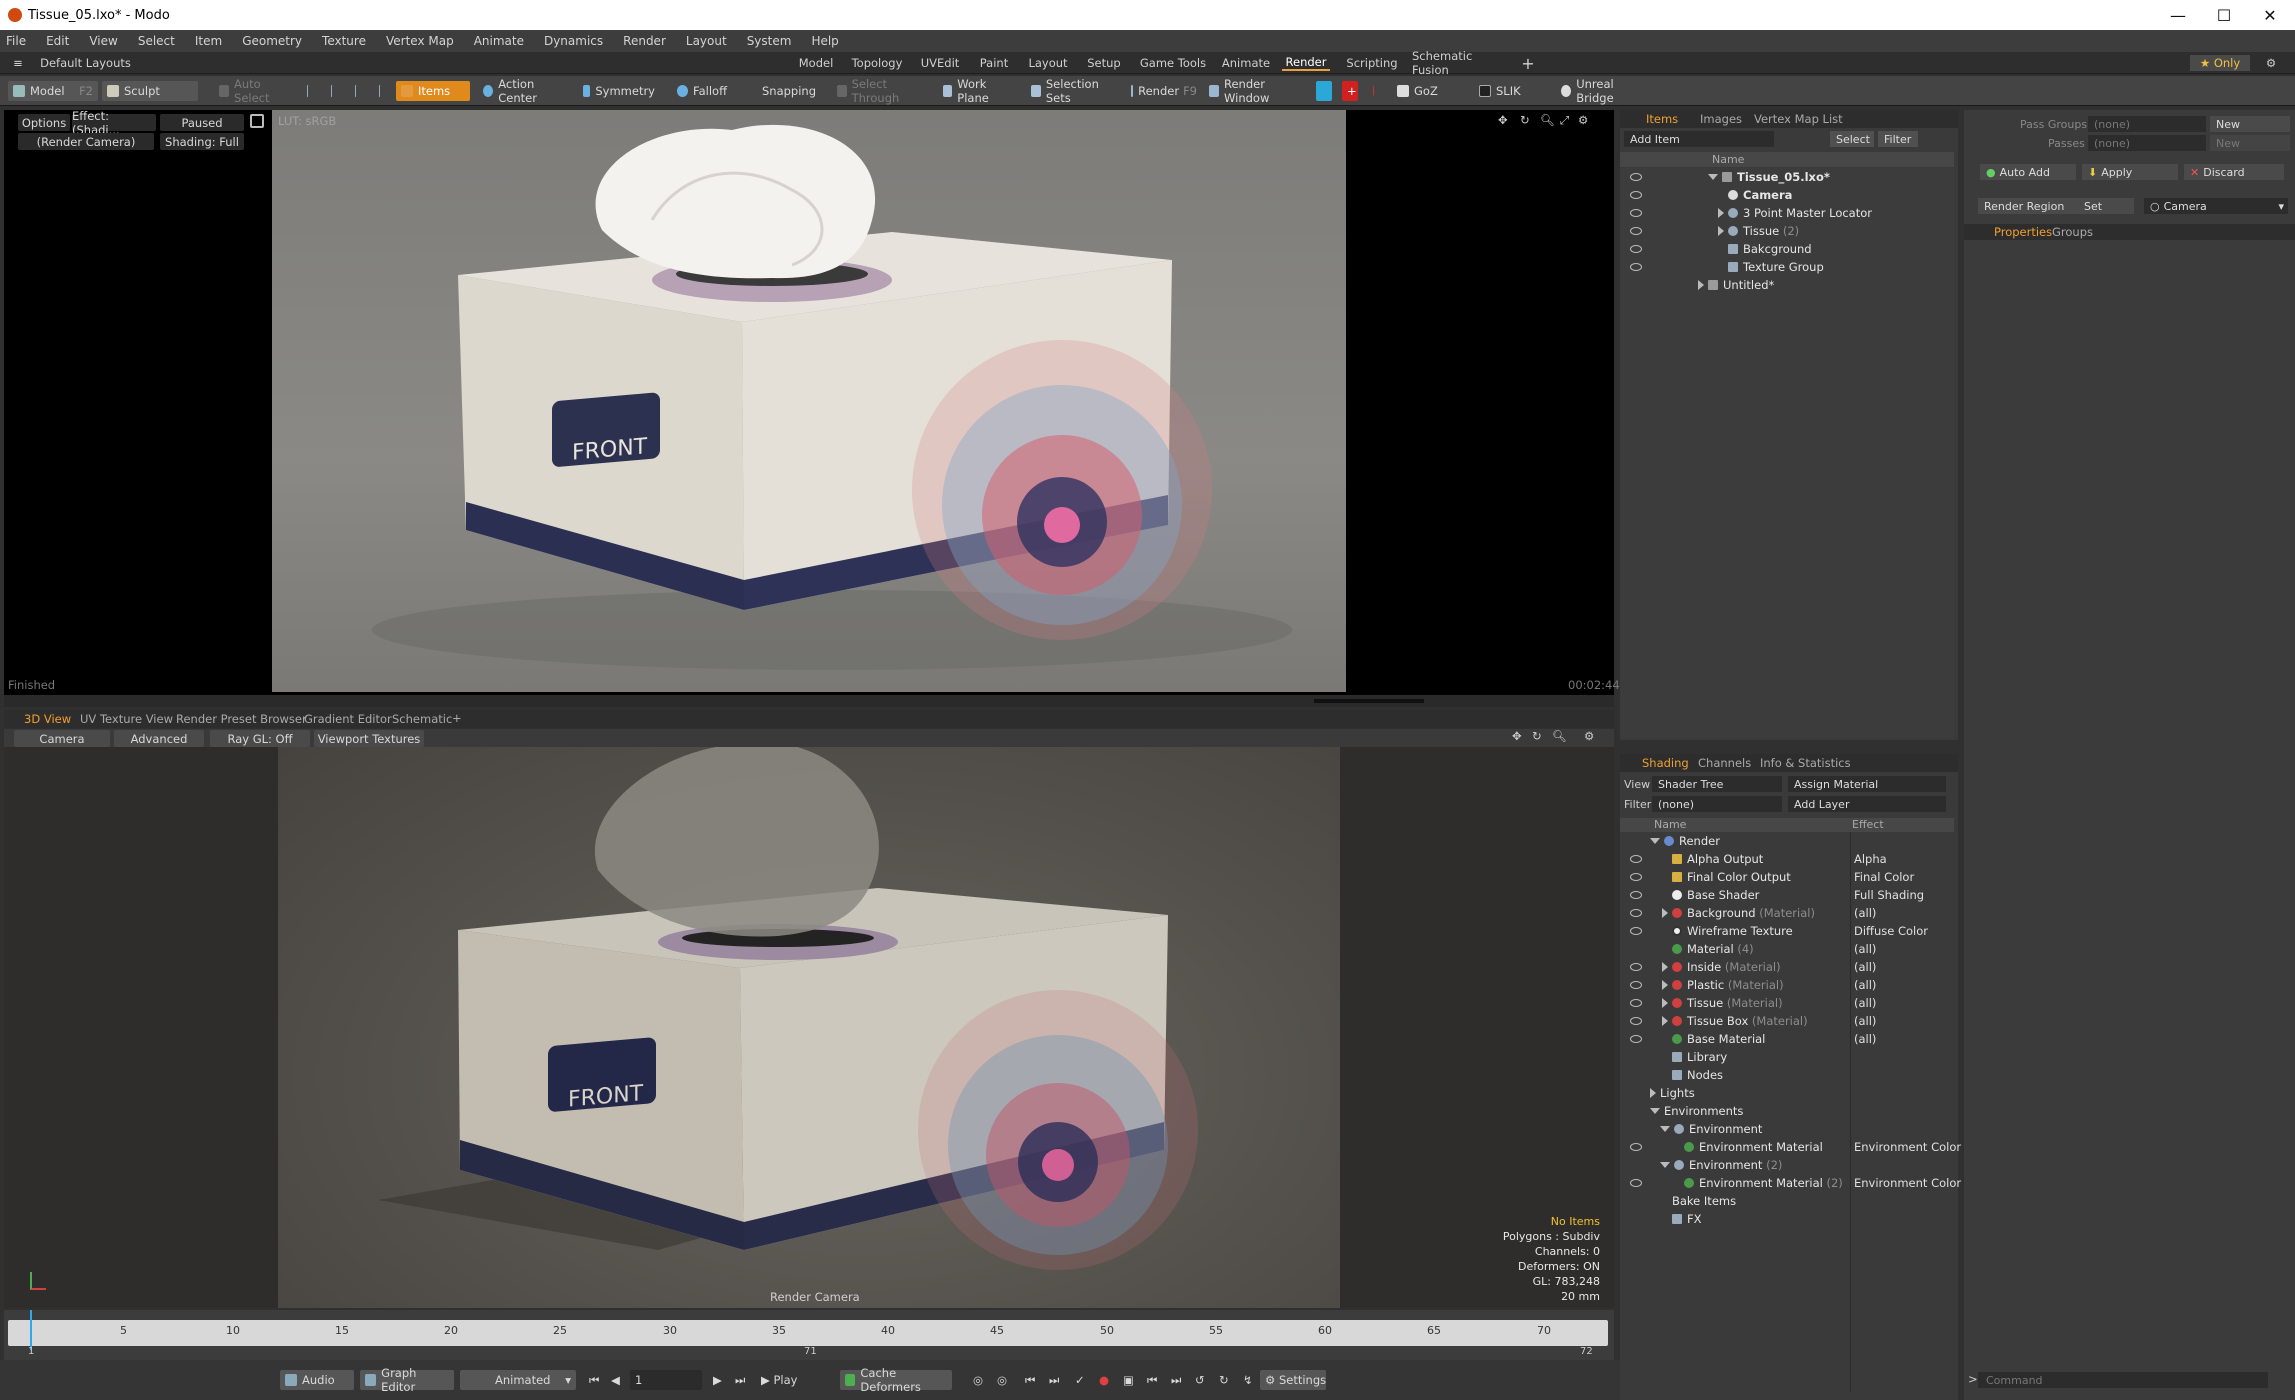  Describe the element at coordinates (1779, 859) in the screenshot. I see `shader-alpha-output: Alpha Output Alpha` at that location.